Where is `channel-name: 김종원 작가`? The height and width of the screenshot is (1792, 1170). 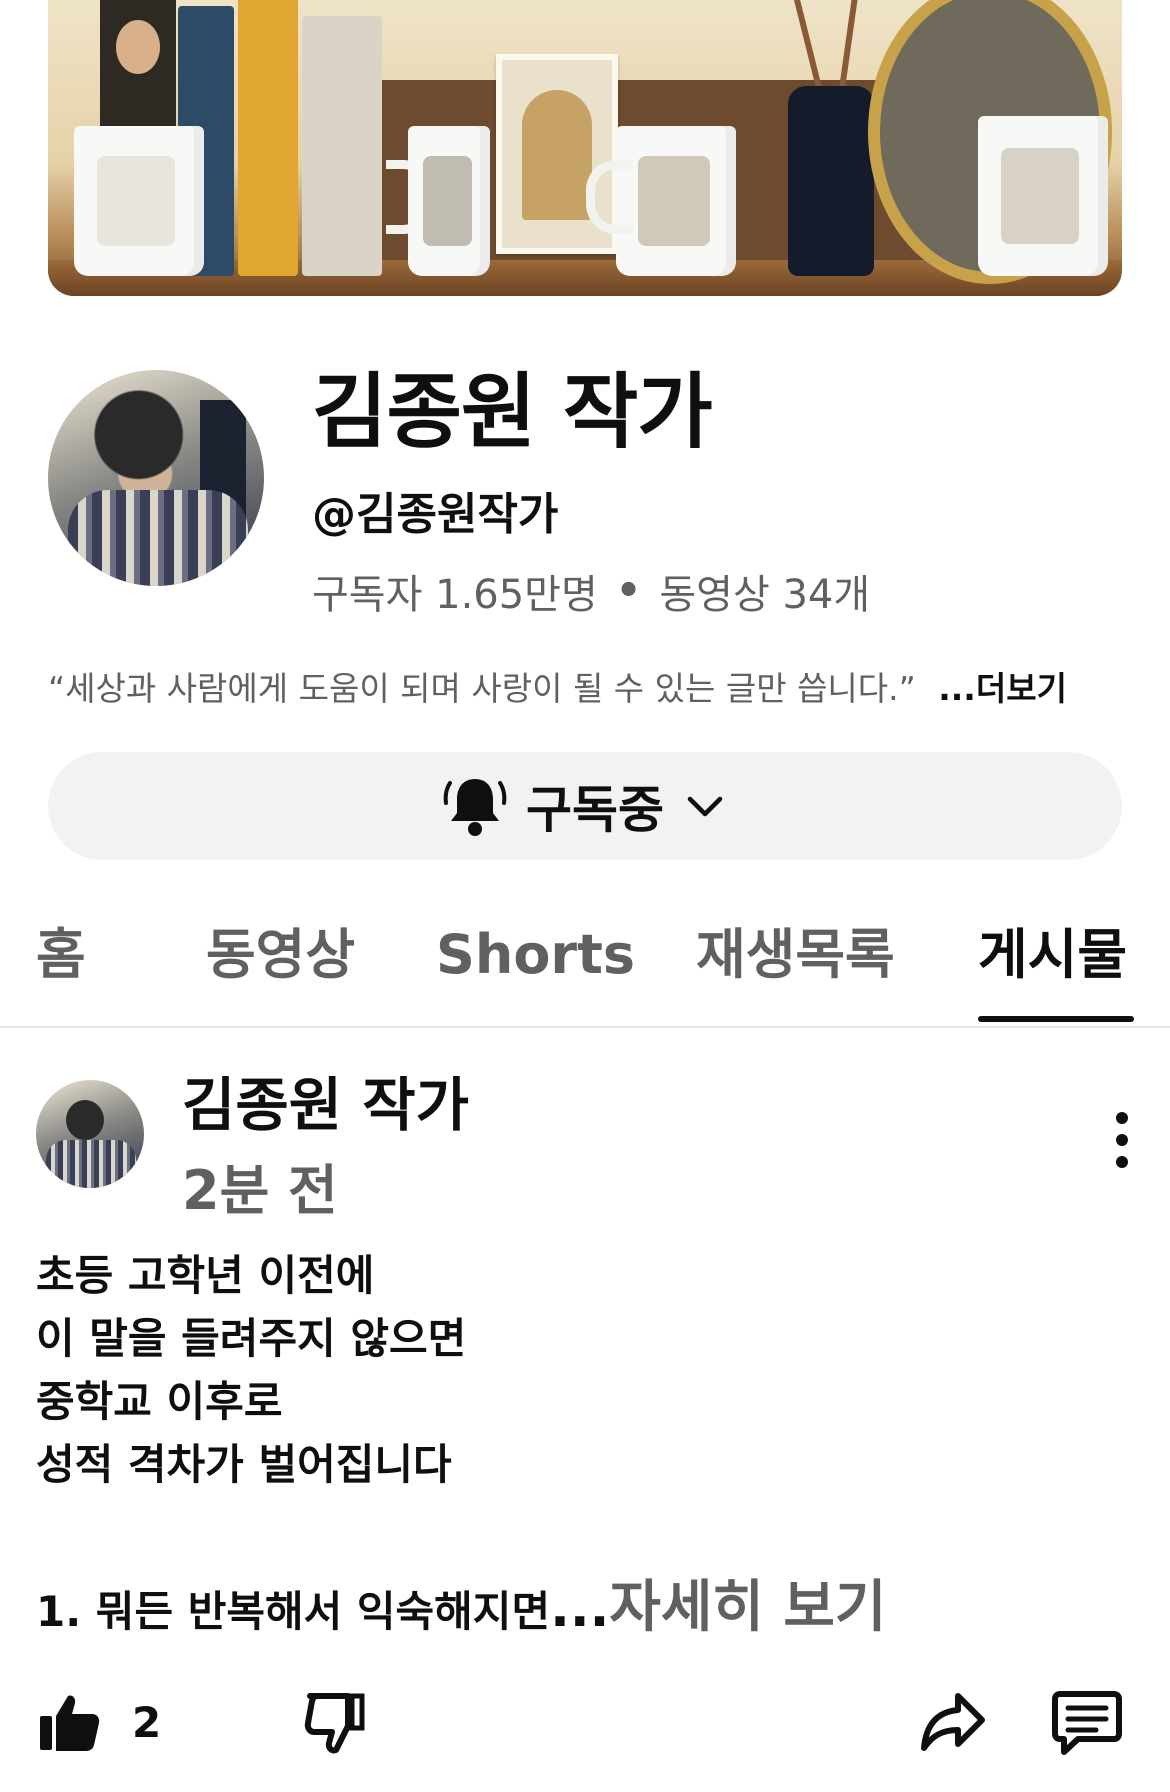
channel-name: 김종원 작가 is located at coordinates (512, 412).